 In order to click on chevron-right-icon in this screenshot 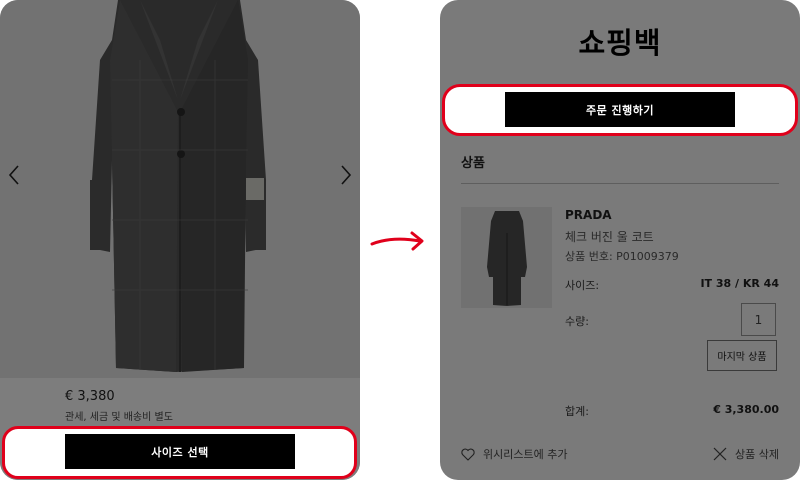, I will do `click(346, 175)`.